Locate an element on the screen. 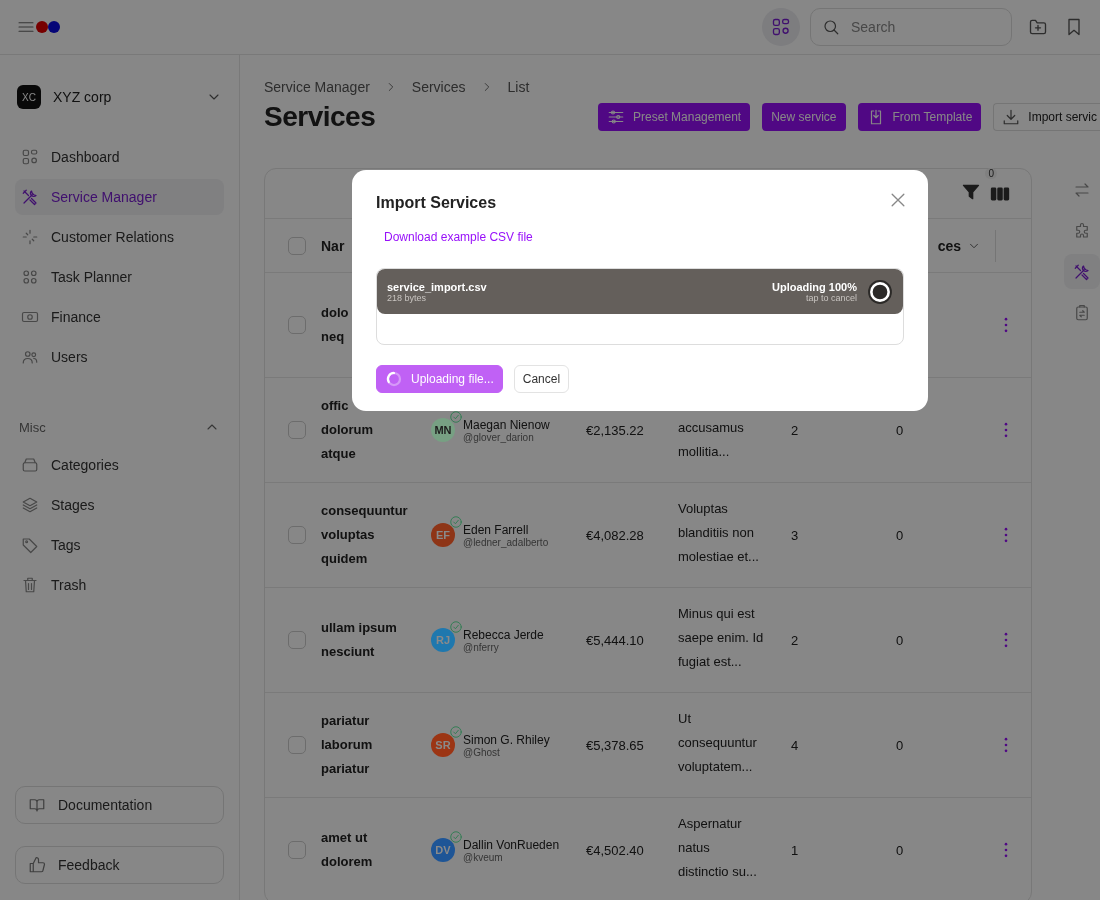 This screenshot has width=1100, height=900. cancel-hint: tap to cancel is located at coordinates (831, 297).